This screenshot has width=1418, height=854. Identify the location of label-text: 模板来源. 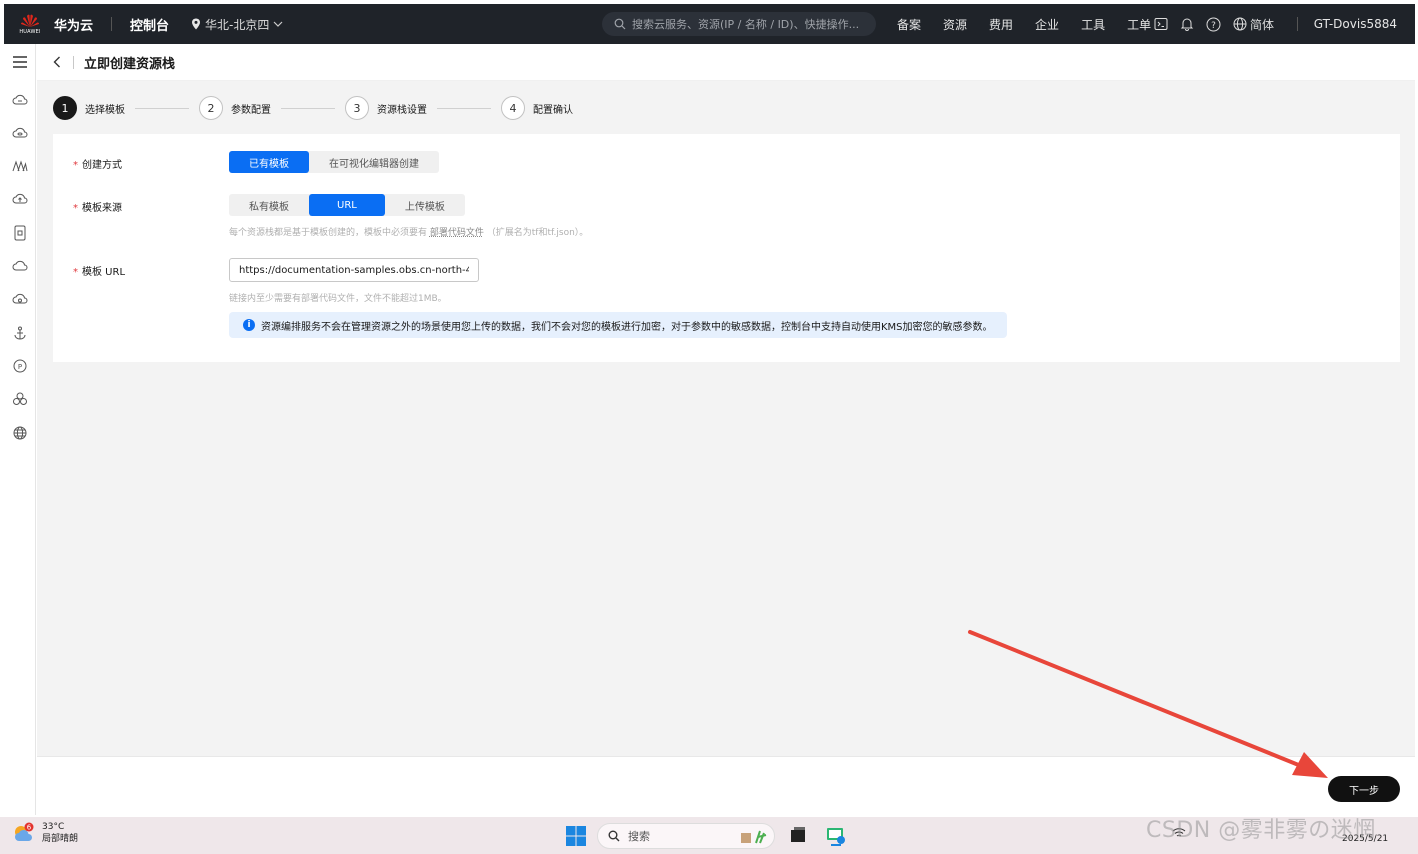
(102, 208).